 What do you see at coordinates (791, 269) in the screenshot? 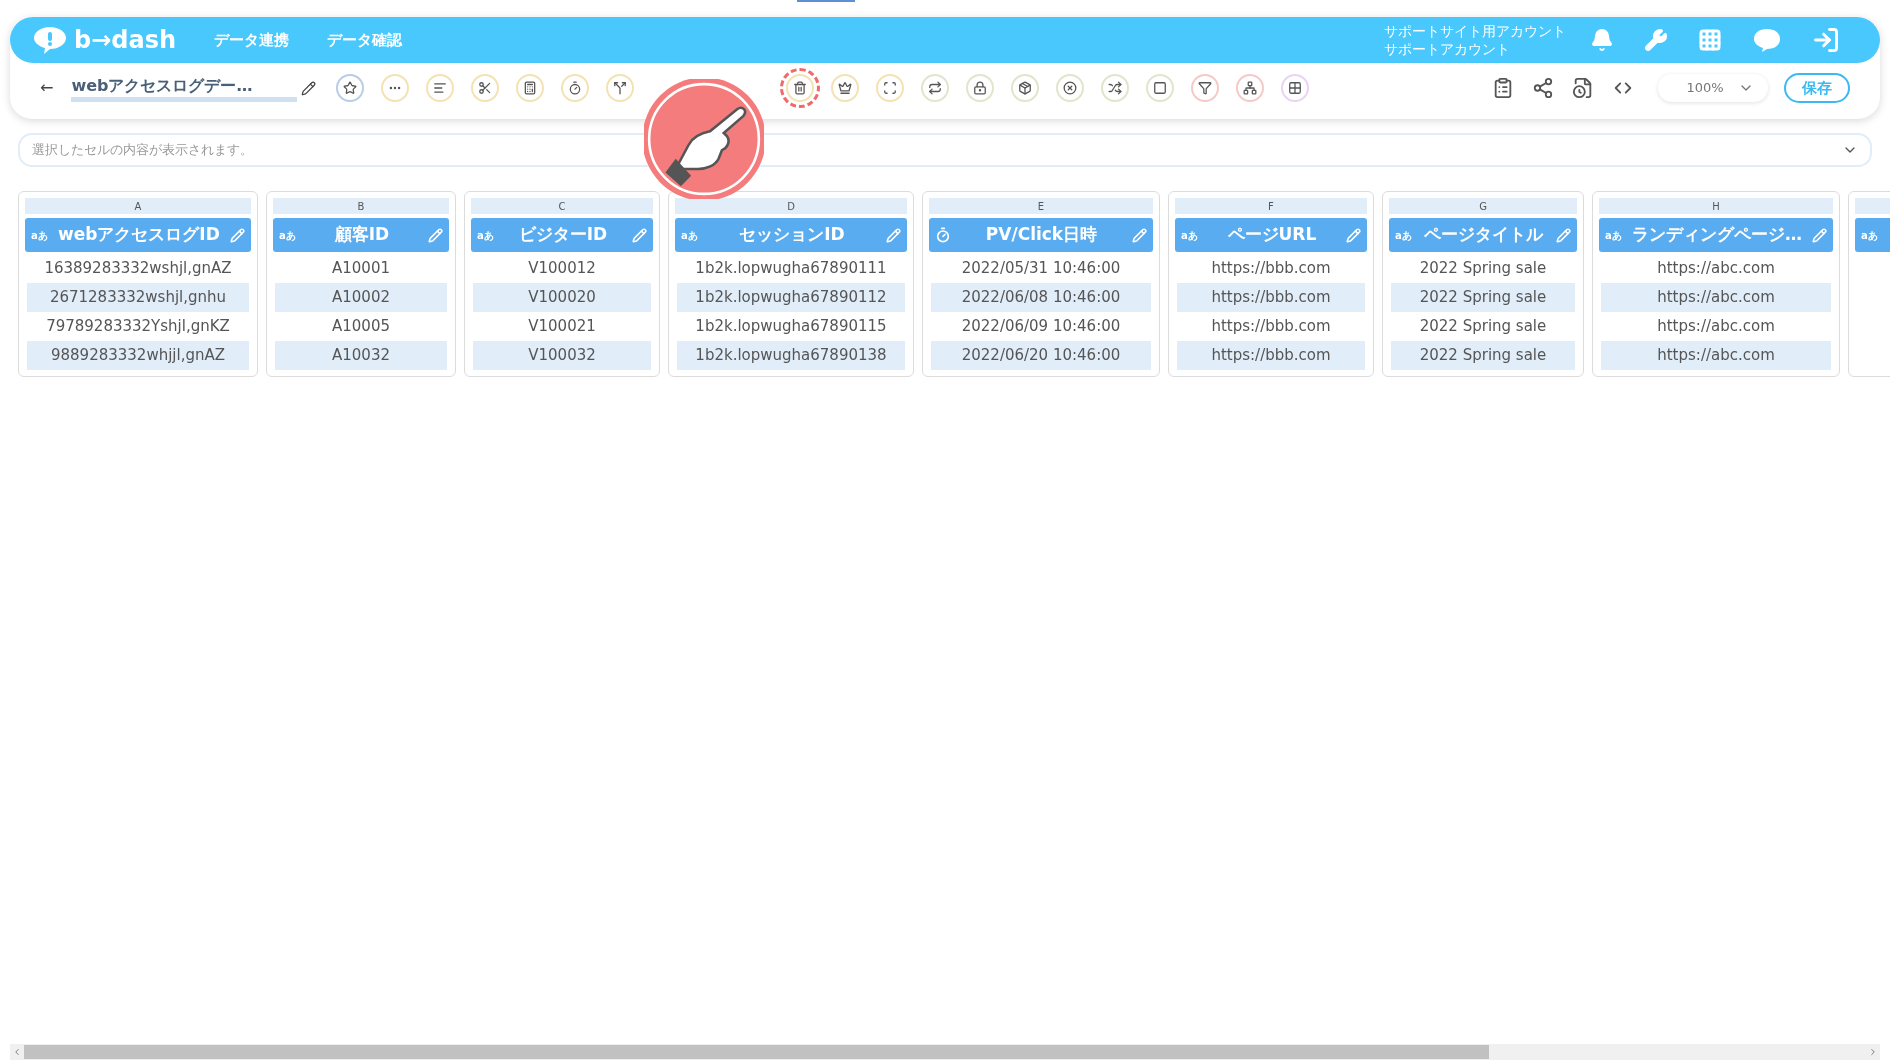
I see `table-cell-text: 1b2k.lopwugha67890111` at bounding box center [791, 269].